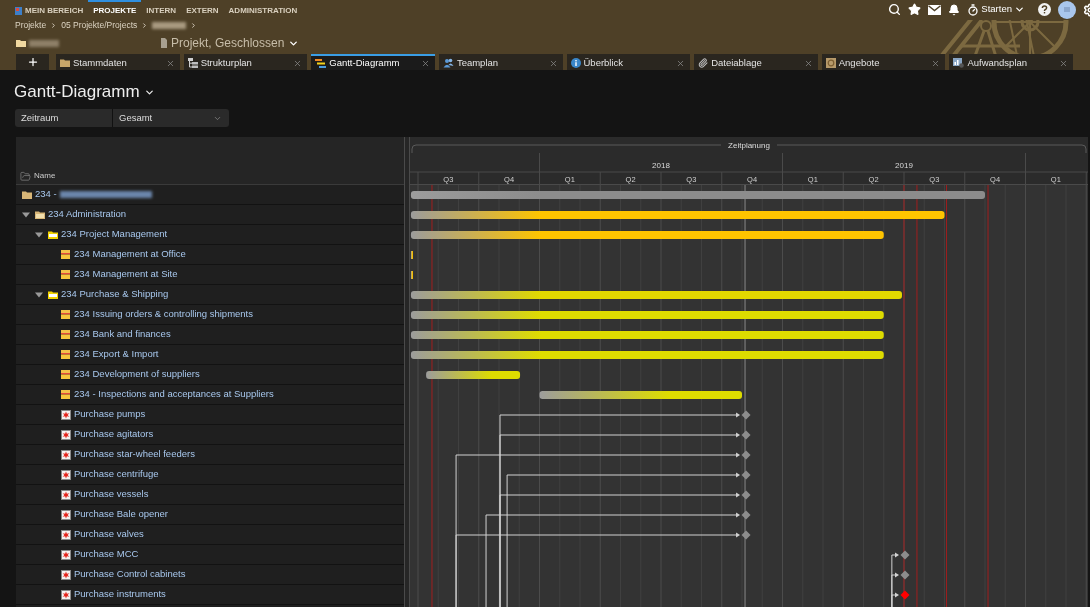 Image resolution: width=1090 pixels, height=607 pixels. I want to click on plus-icon, so click(32, 62).